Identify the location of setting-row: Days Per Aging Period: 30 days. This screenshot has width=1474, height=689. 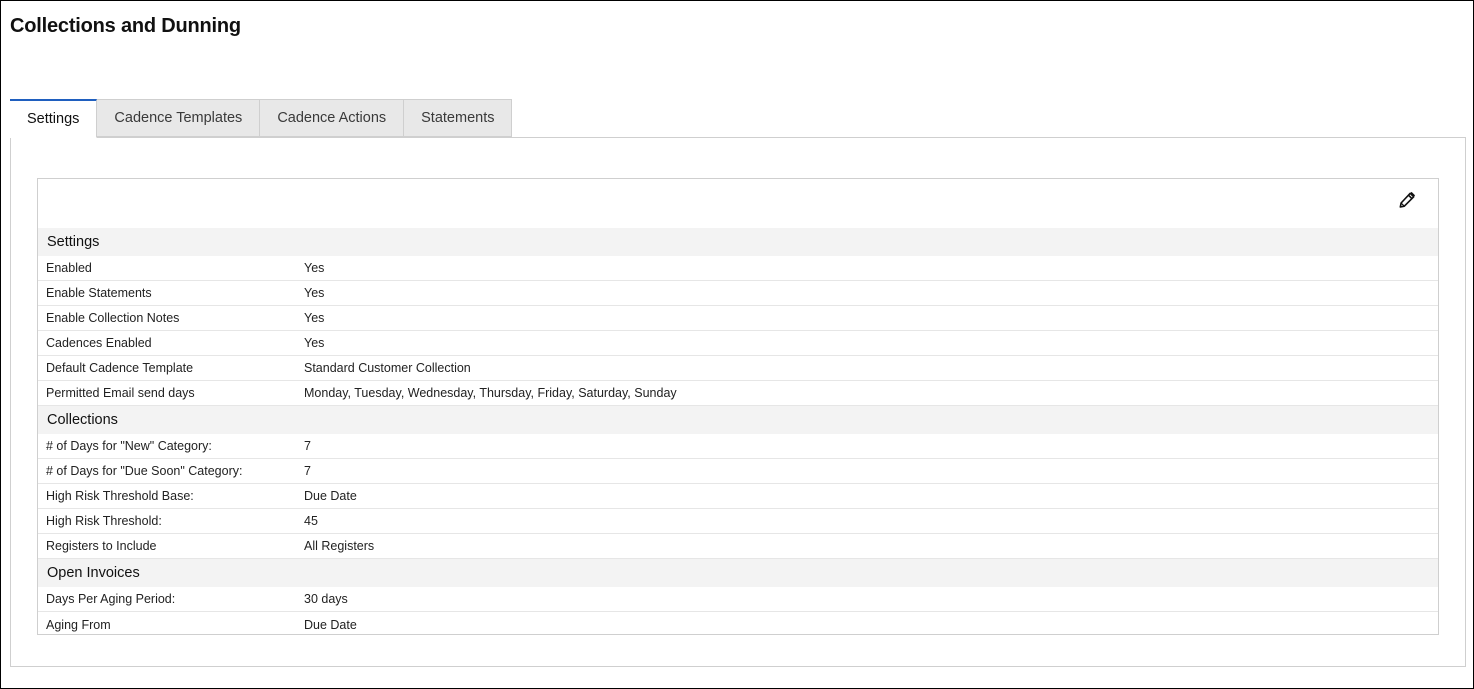
(738, 599).